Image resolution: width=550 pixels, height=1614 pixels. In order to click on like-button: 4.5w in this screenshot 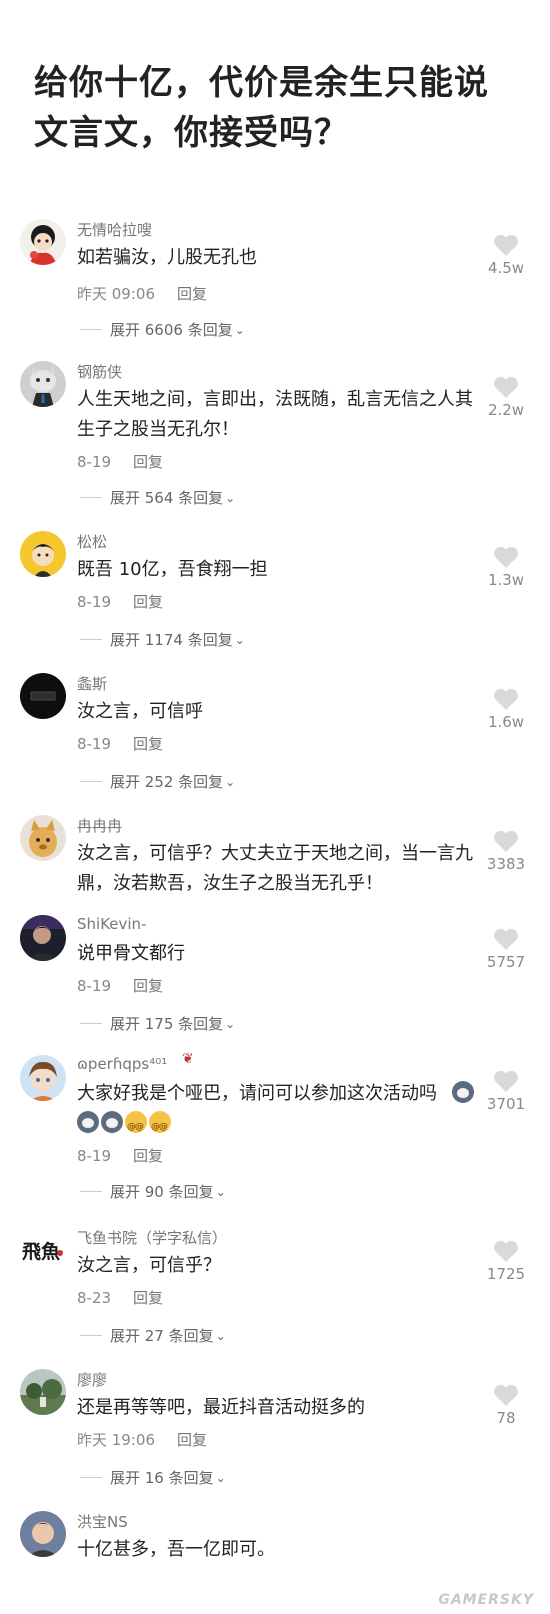, I will do `click(506, 255)`.